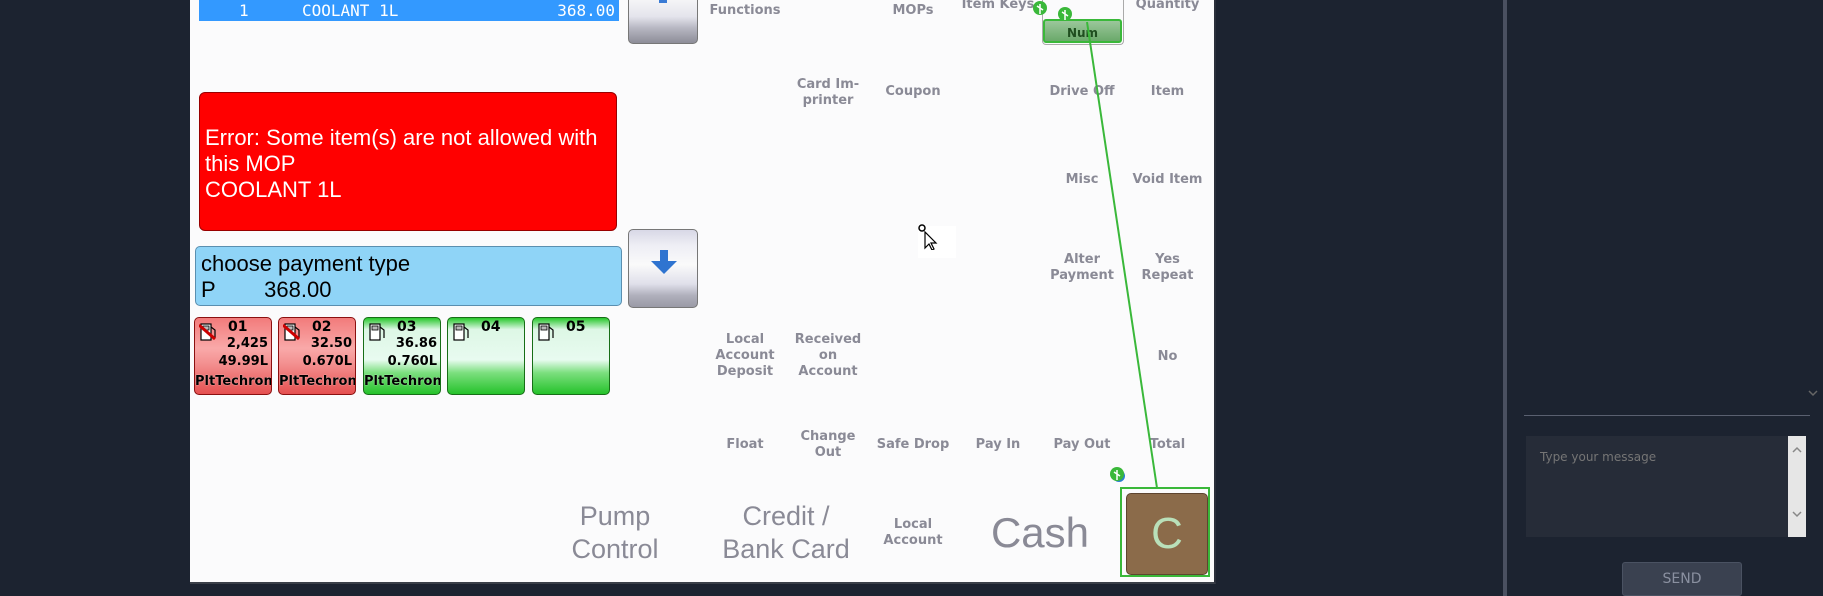  What do you see at coordinates (491, 327) in the screenshot?
I see `pump-number: 04` at bounding box center [491, 327].